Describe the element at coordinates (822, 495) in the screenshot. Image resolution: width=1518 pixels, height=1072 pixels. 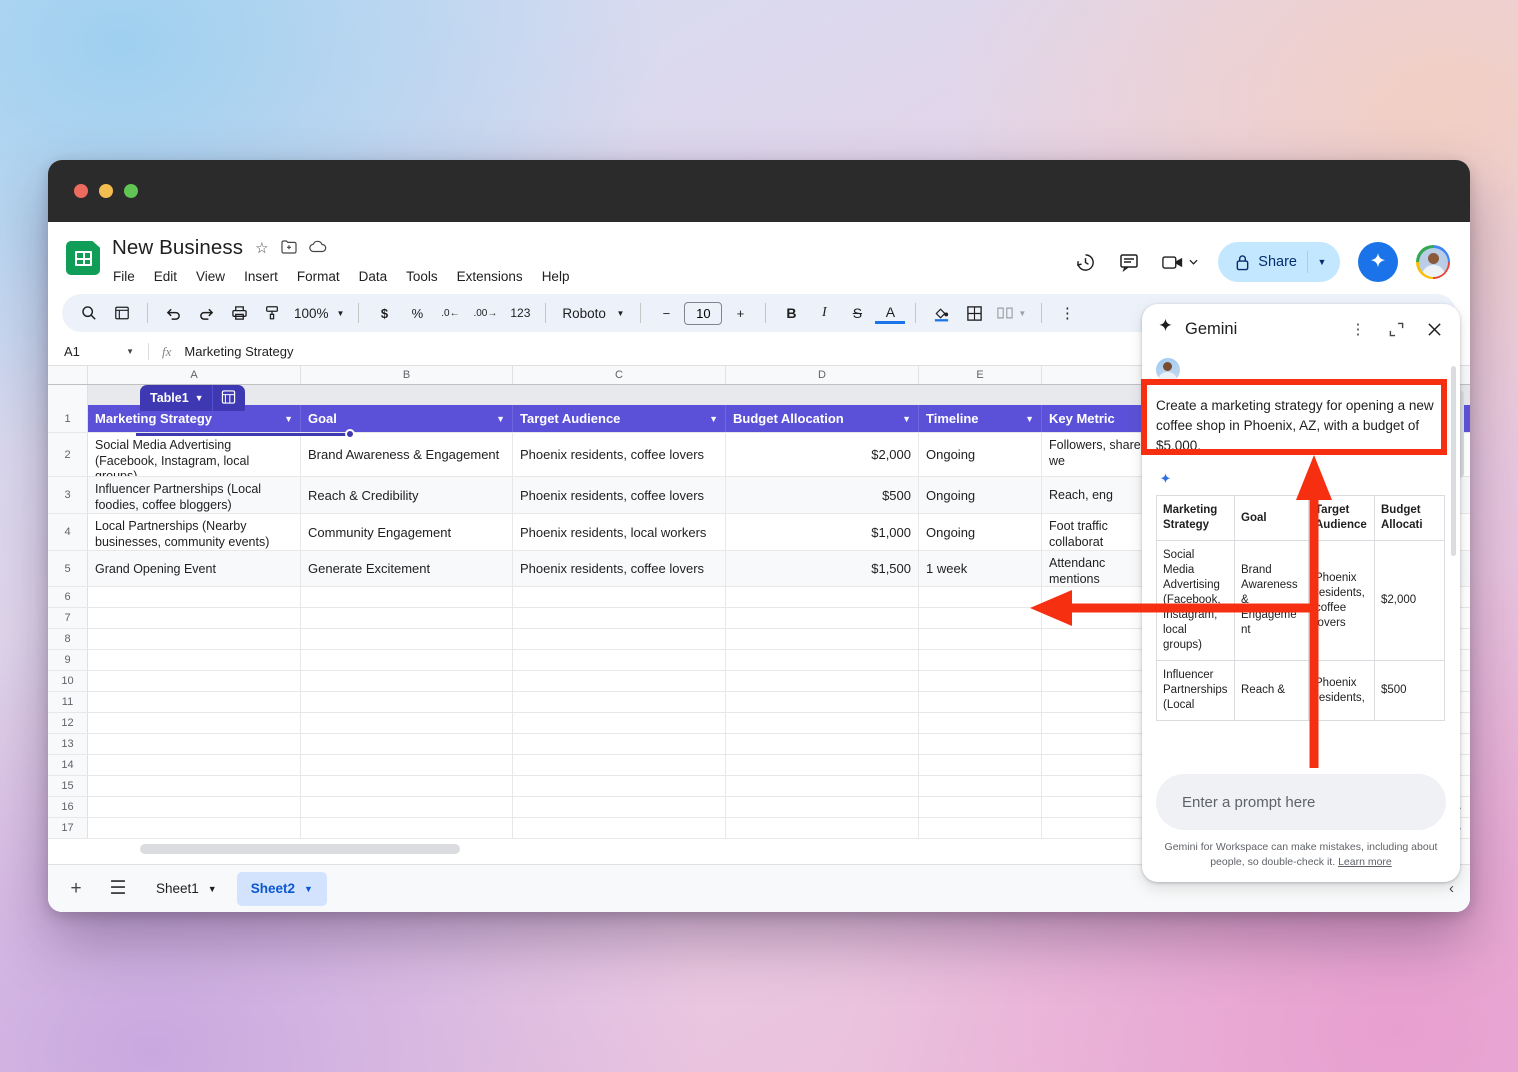
I see `cell-budget: $500` at that location.